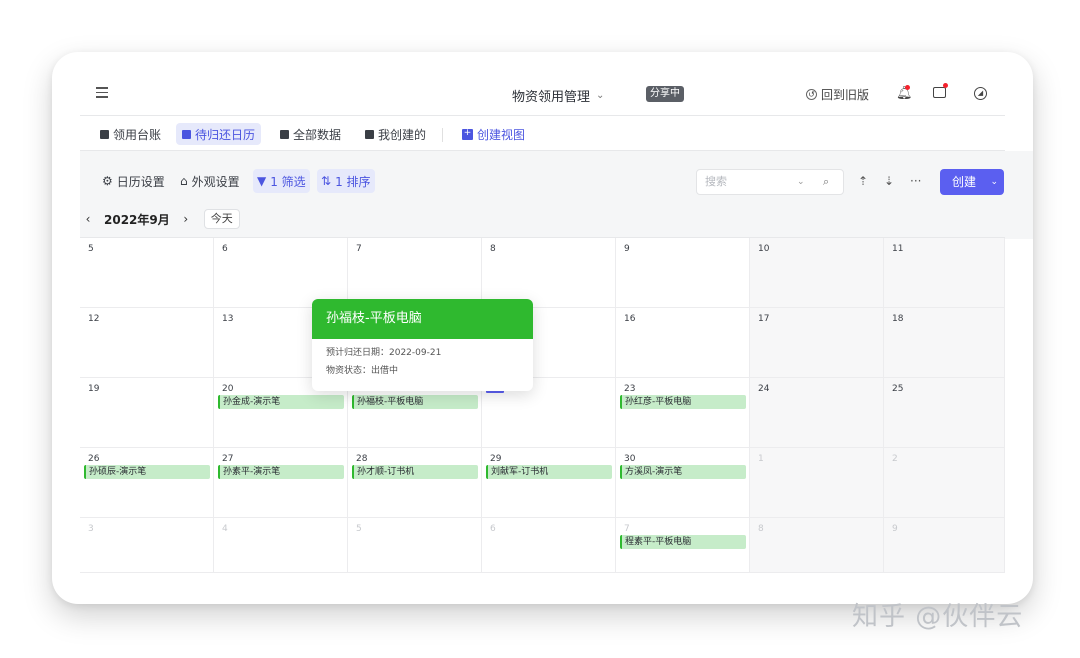 The width and height of the screenshot is (1080, 658). I want to click on calendar-day-cell: 25, so click(944, 413).